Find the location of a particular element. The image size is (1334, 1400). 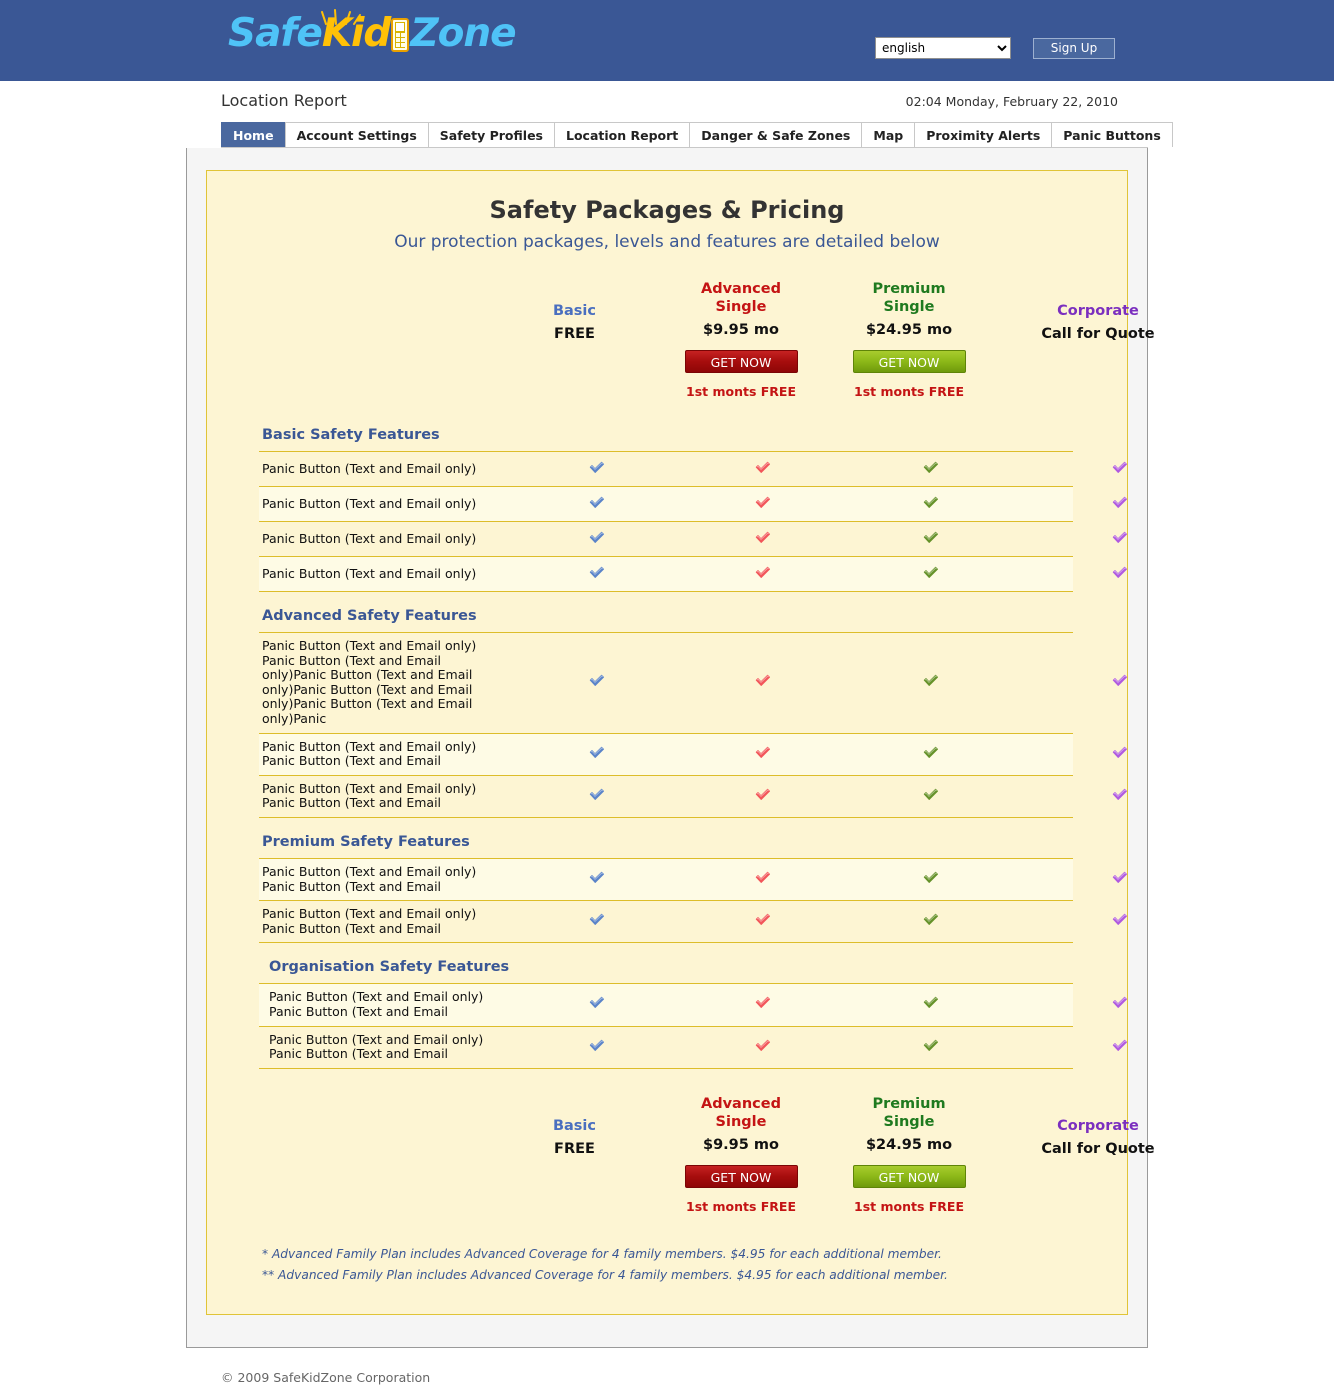

section-heading-organisation: Organisation Safety Features is located at coordinates (666, 964).